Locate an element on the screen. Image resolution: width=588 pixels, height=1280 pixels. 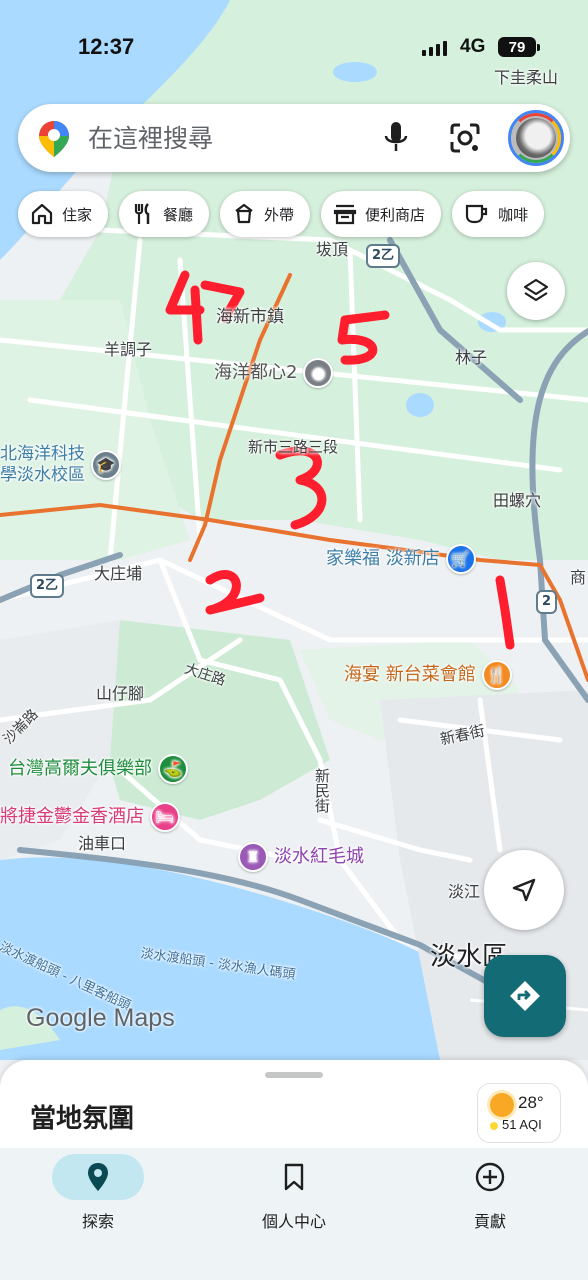
search-bar is located at coordinates (294, 138).